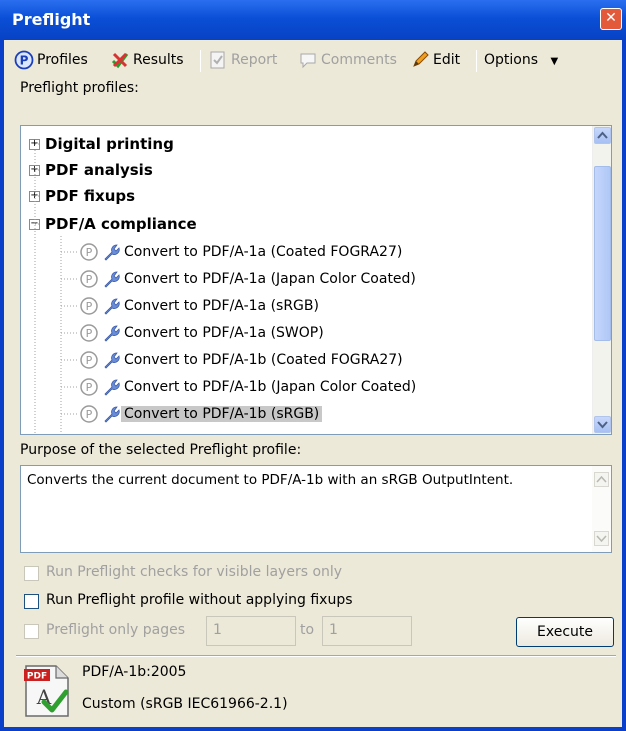  Describe the element at coordinates (79, 88) in the screenshot. I see `preflight-profiles-label: Preflight profiles:` at that location.